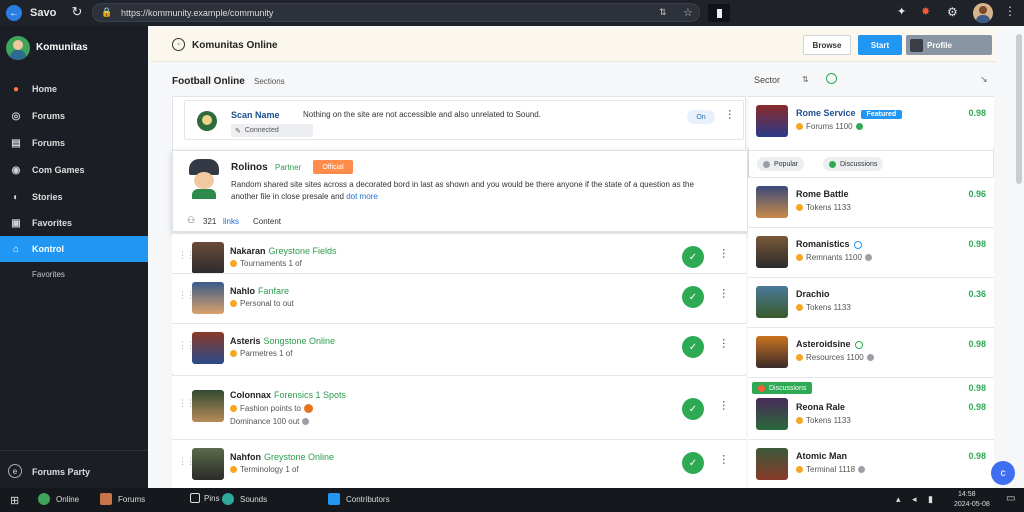  Describe the element at coordinates (821, 456) in the screenshot. I see `right-item-name: Atomic Man` at that location.